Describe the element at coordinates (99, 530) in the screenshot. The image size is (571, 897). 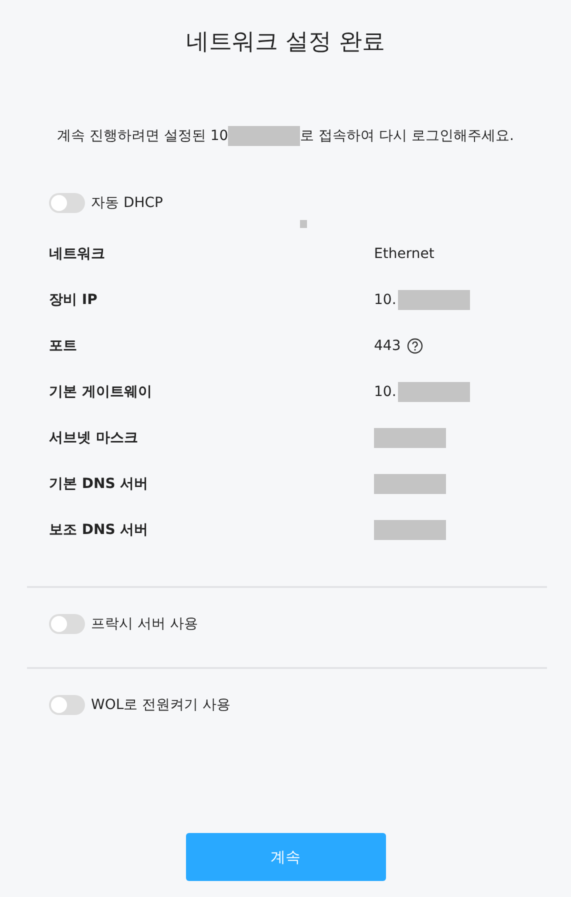
I see `field-label: 보조 DNS 서버` at that location.